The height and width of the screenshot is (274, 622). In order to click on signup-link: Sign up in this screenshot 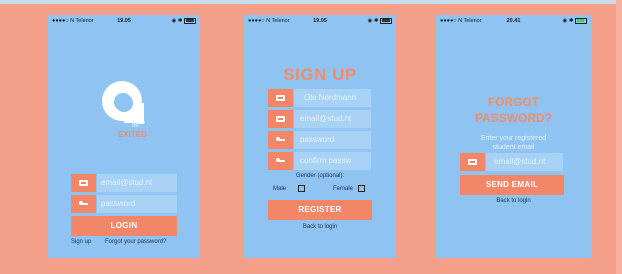, I will do `click(81, 242)`.